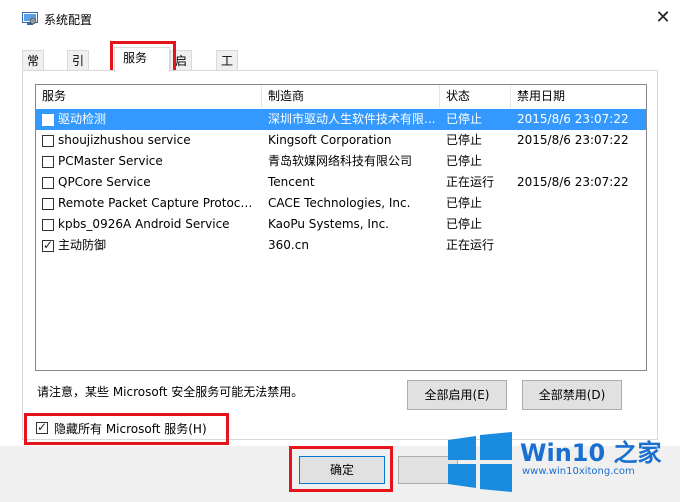  I want to click on tab-startup: 启动, so click(181, 69).